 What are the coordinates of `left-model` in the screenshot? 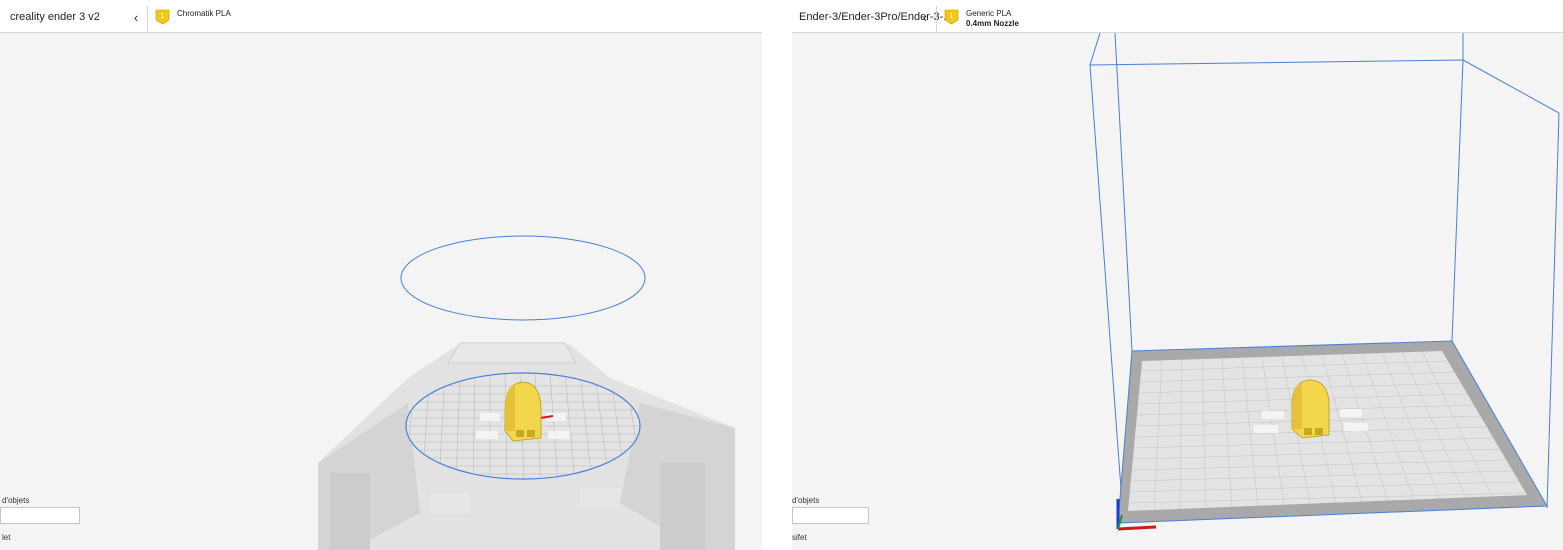 It's located at (523, 411).